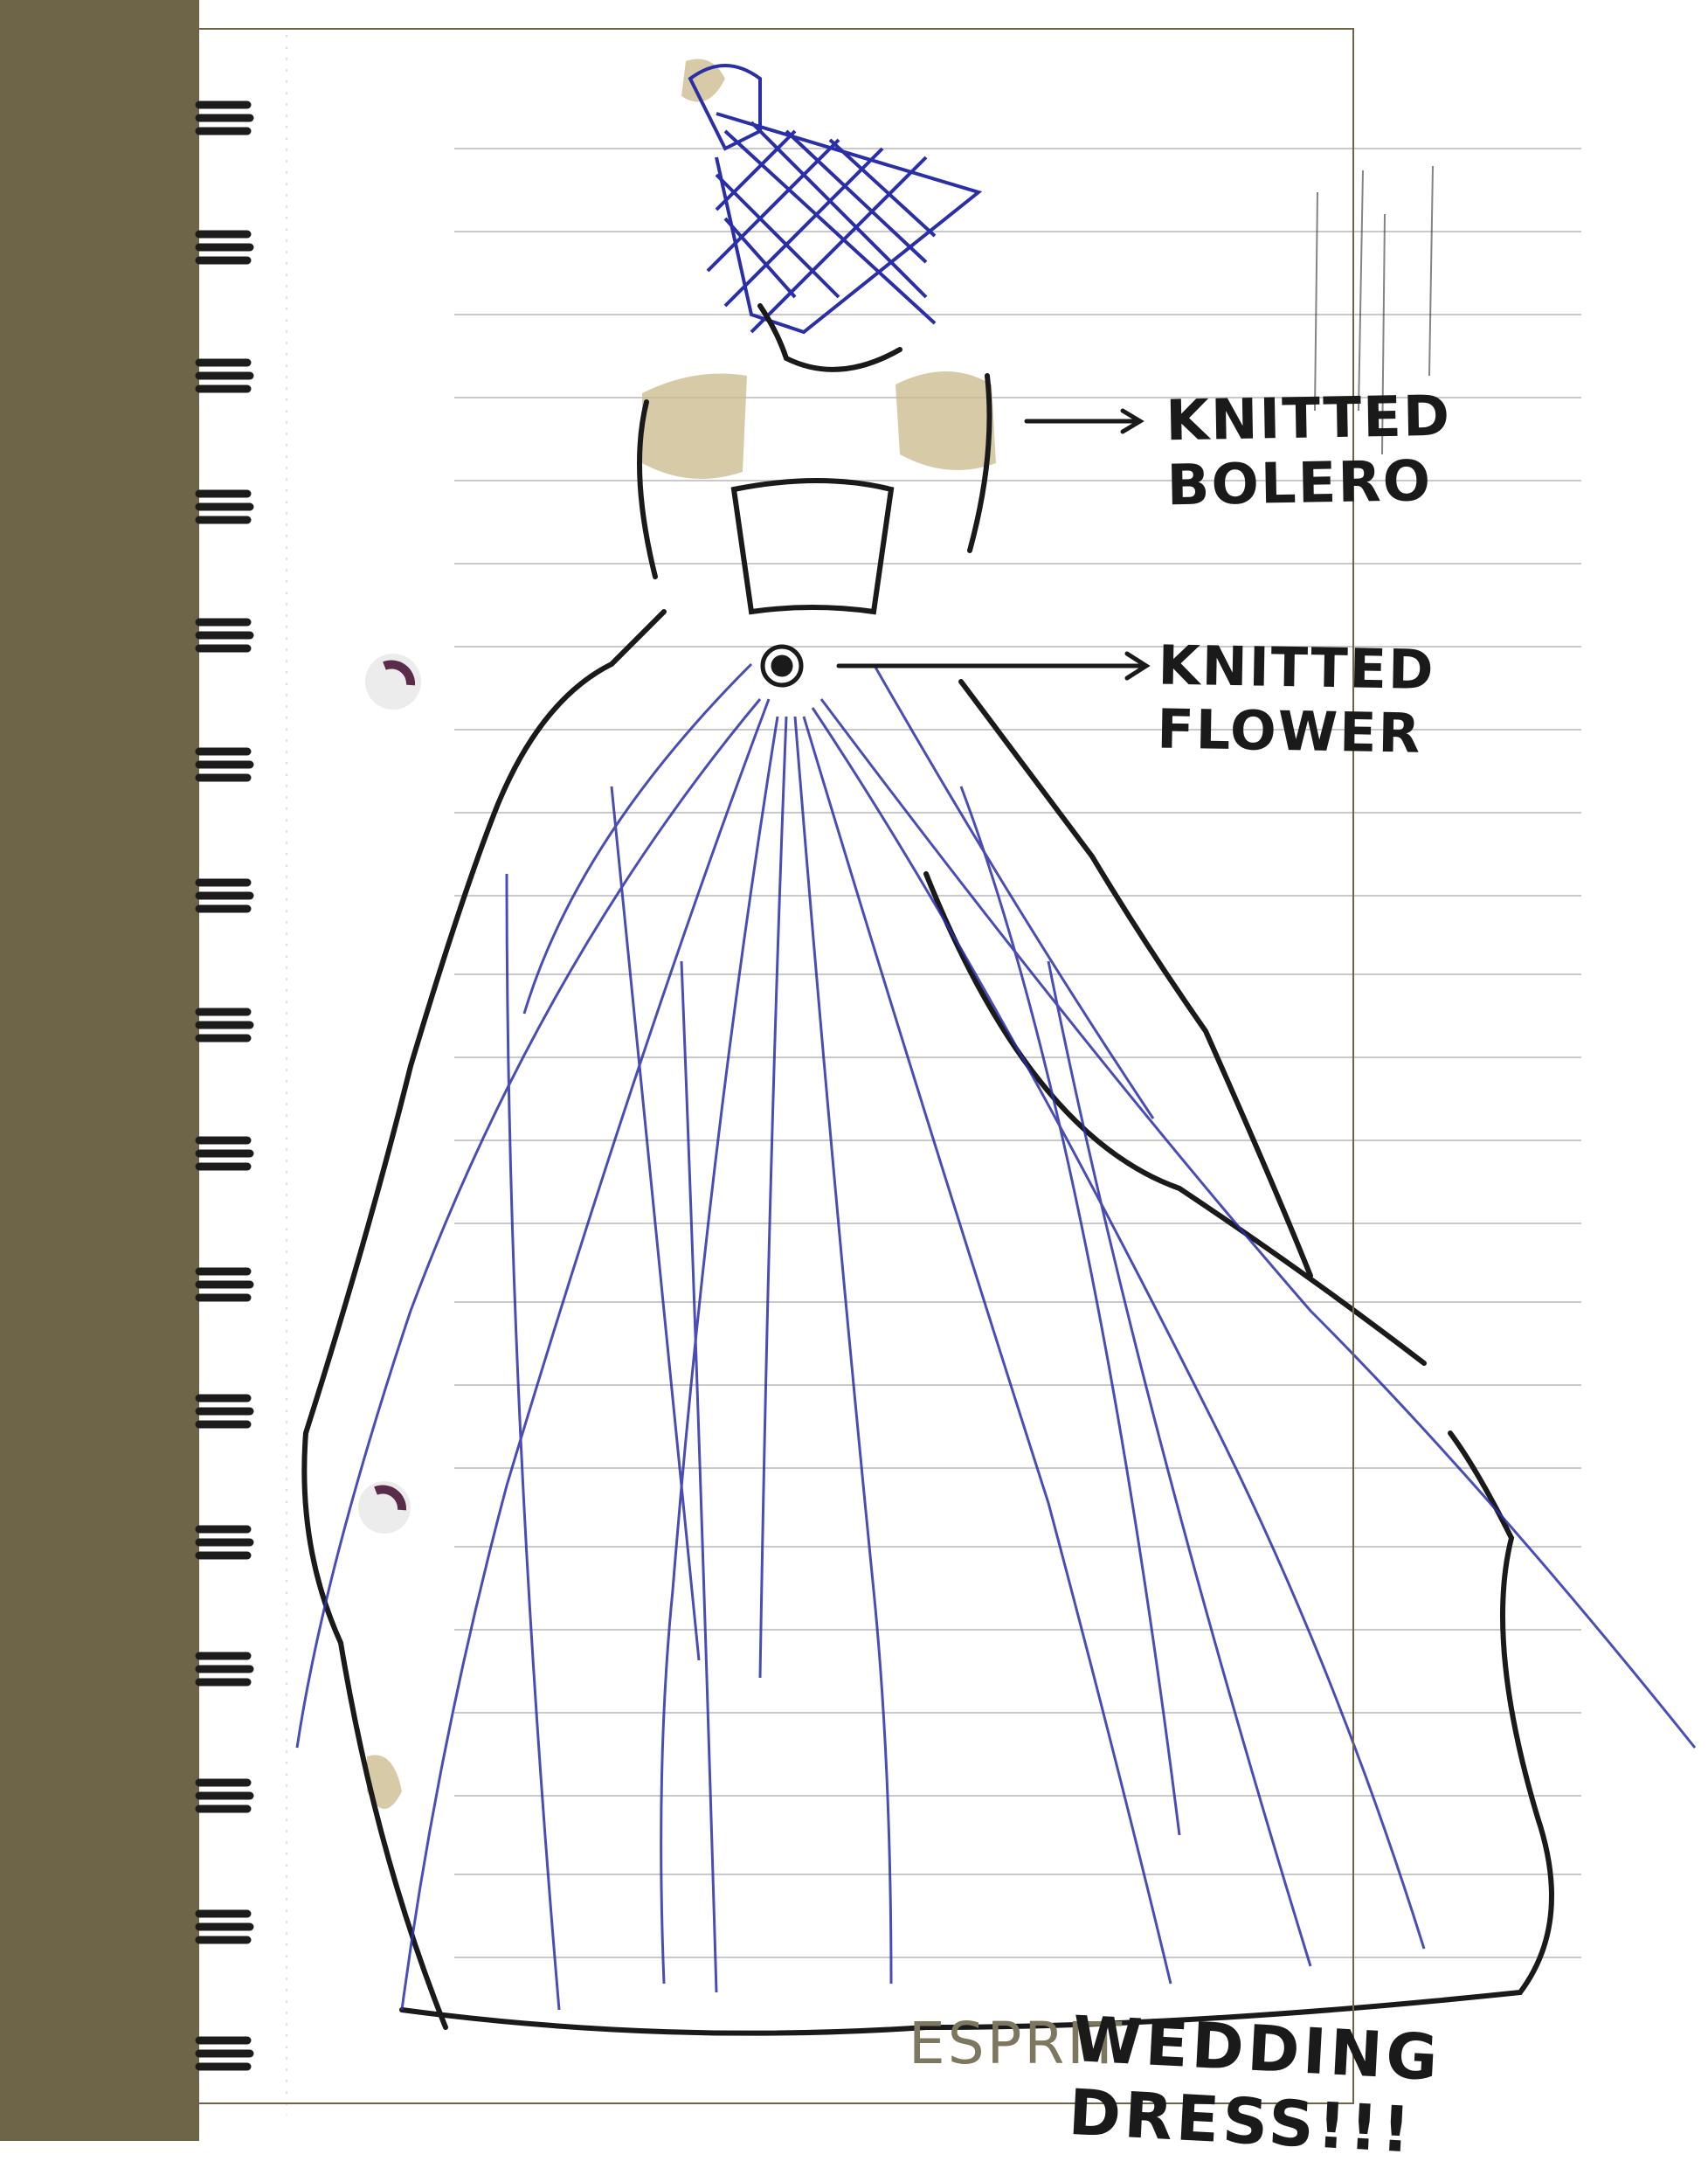  I want to click on bolero-label: KNITTED BOLERO, so click(1309, 451).